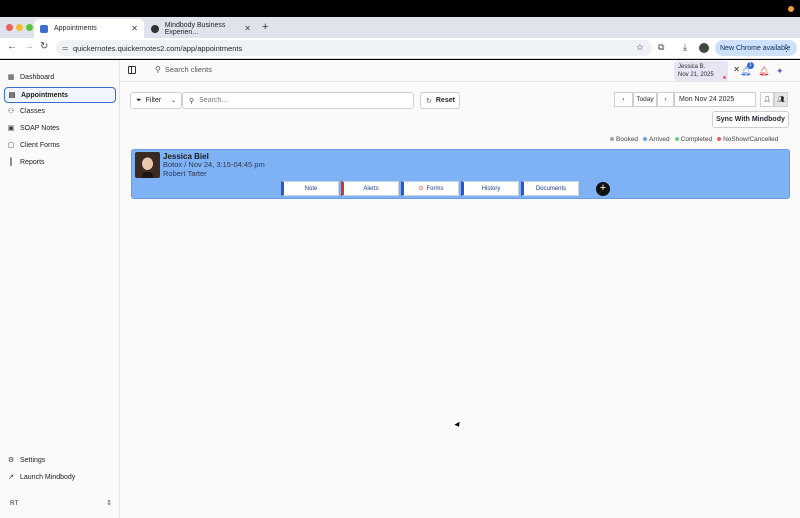 The width and height of the screenshot is (800, 518). I want to click on sidebar-item-client-forms: ▢ Client Forms, so click(60, 145).